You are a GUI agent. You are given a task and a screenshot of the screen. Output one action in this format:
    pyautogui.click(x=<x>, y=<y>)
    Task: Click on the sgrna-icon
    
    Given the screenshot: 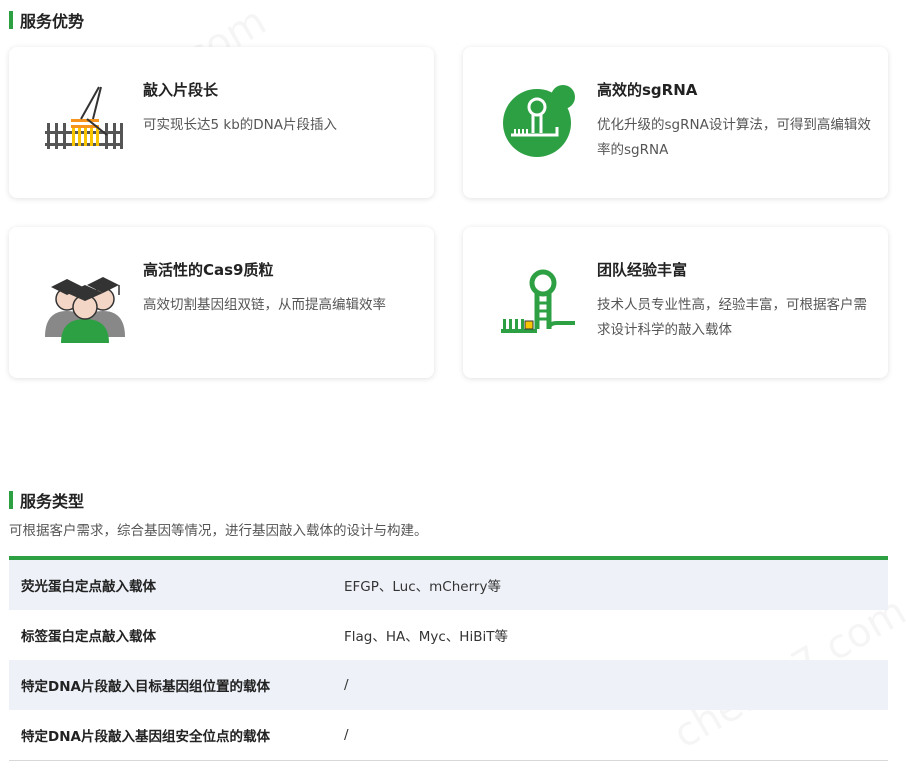 What is the action you would take?
    pyautogui.click(x=539, y=121)
    